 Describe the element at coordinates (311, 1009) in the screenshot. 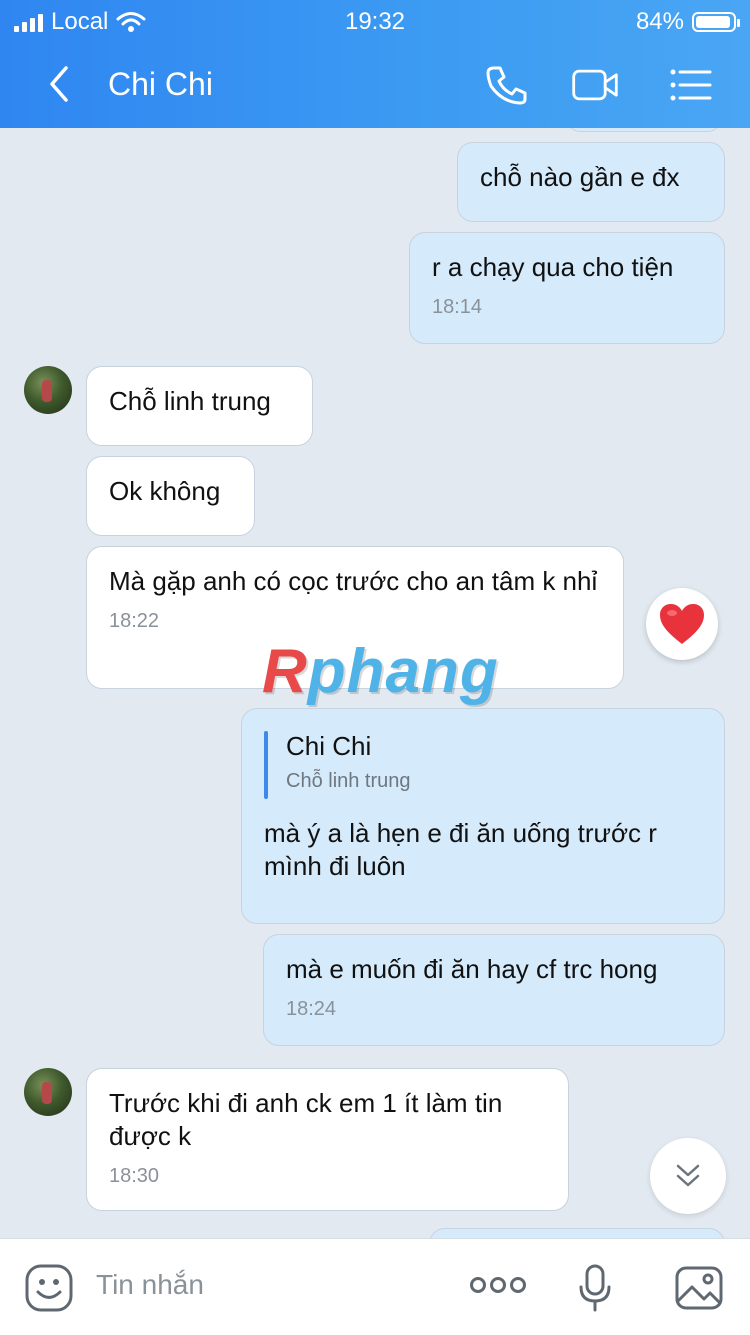

I see `message-time: 18:24` at that location.